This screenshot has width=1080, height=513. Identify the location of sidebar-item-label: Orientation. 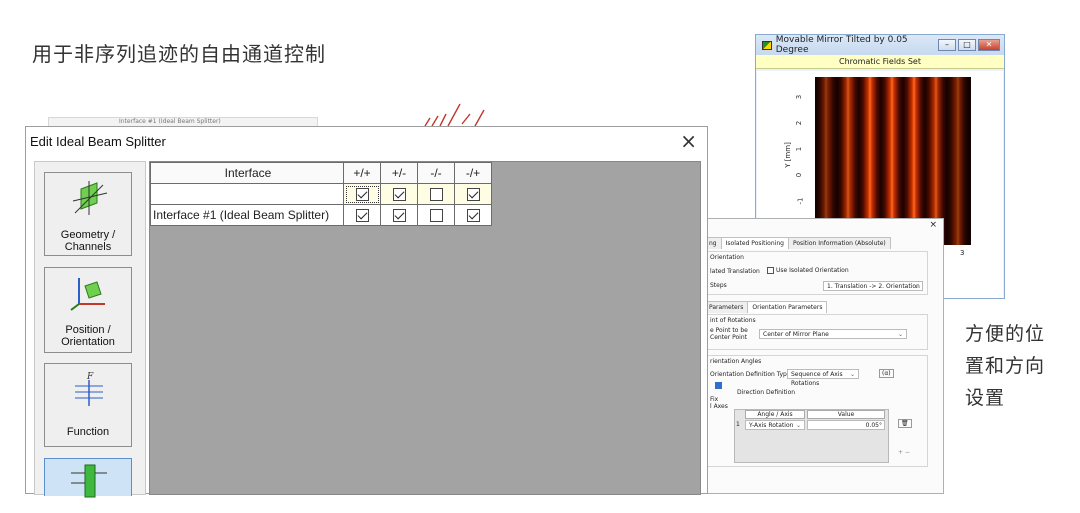
(88, 342).